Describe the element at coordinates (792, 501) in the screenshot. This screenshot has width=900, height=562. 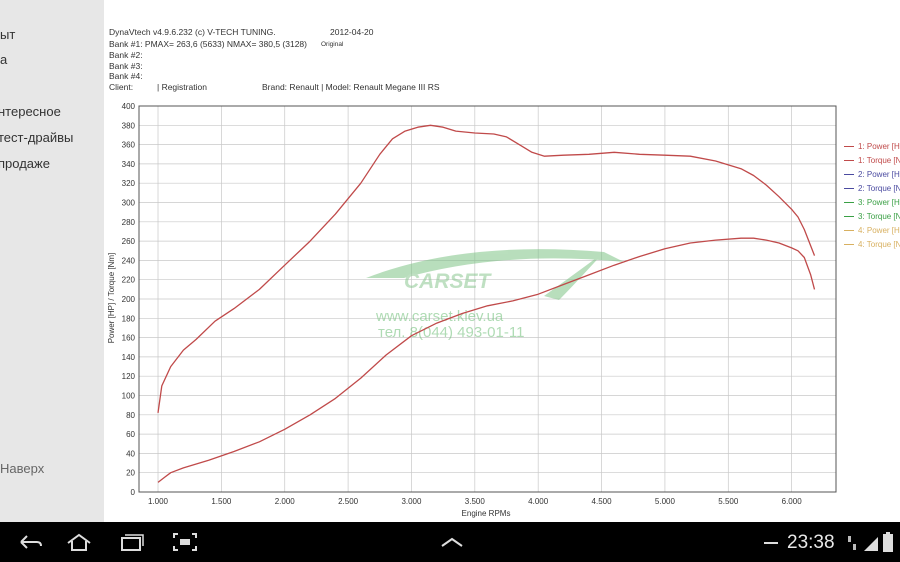
I see `x-tick-label: 6.000` at that location.